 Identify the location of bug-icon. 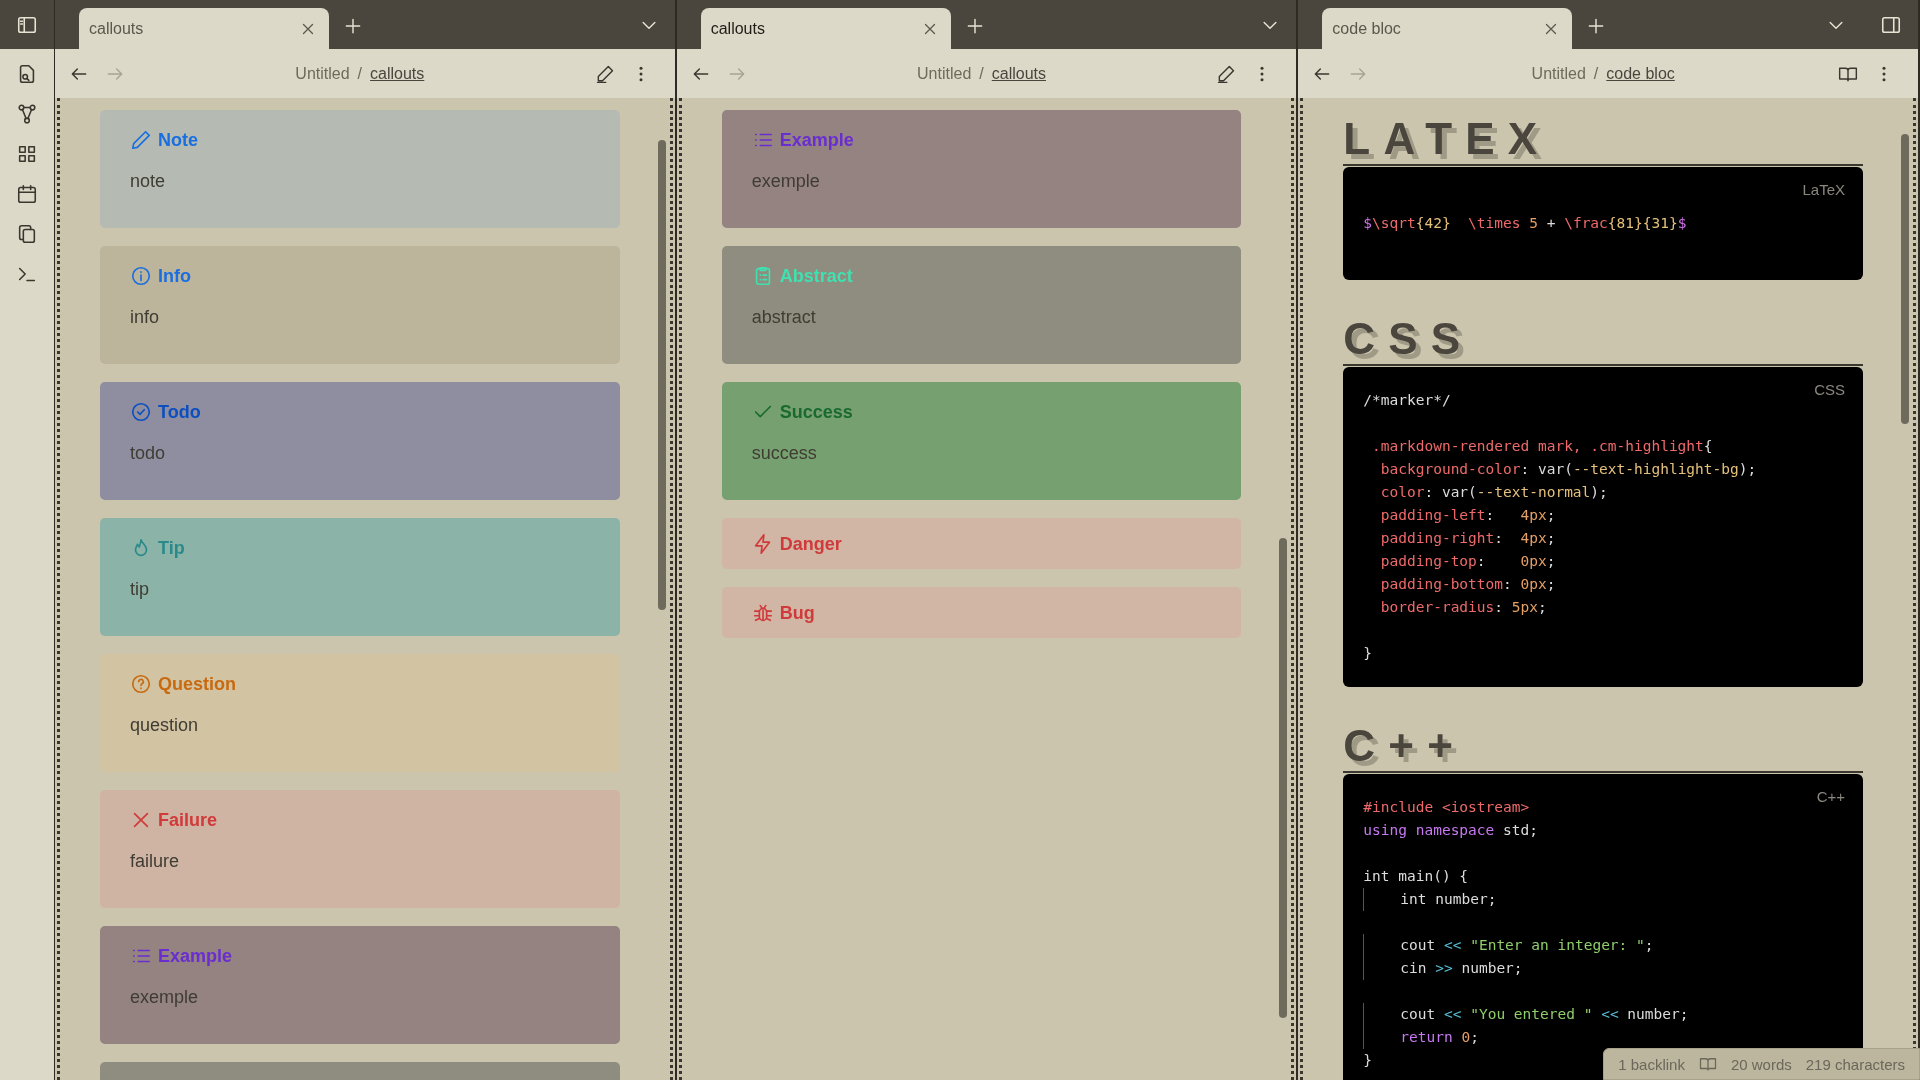
(762, 613).